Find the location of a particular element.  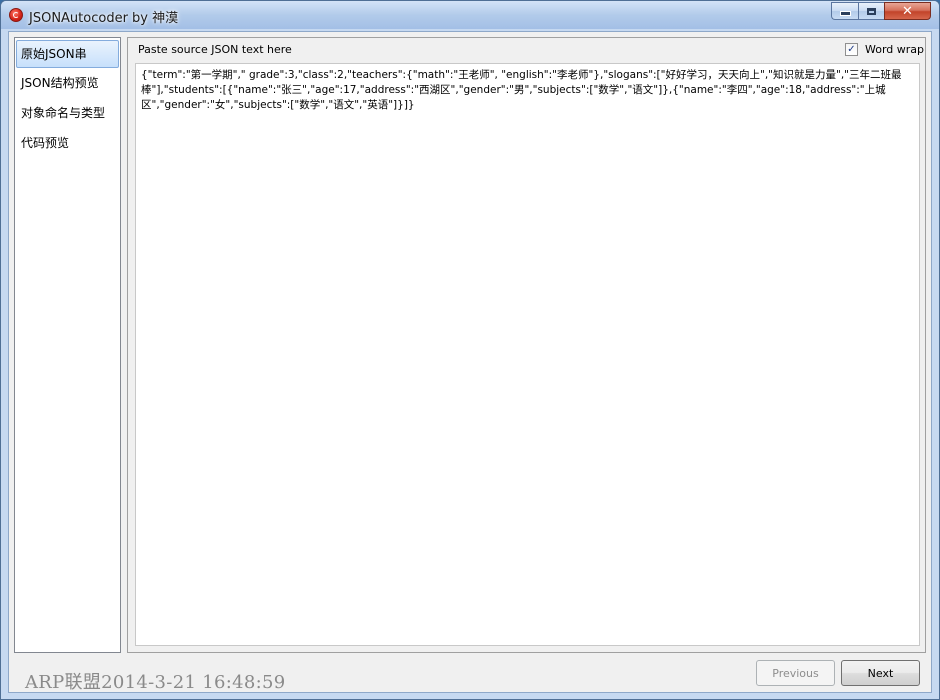

maximize-icon is located at coordinates (871, 11).